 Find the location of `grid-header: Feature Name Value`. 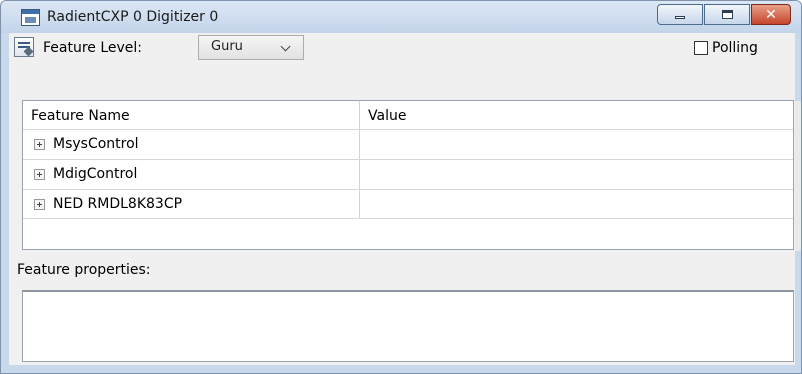

grid-header: Feature Name Value is located at coordinates (408, 115).